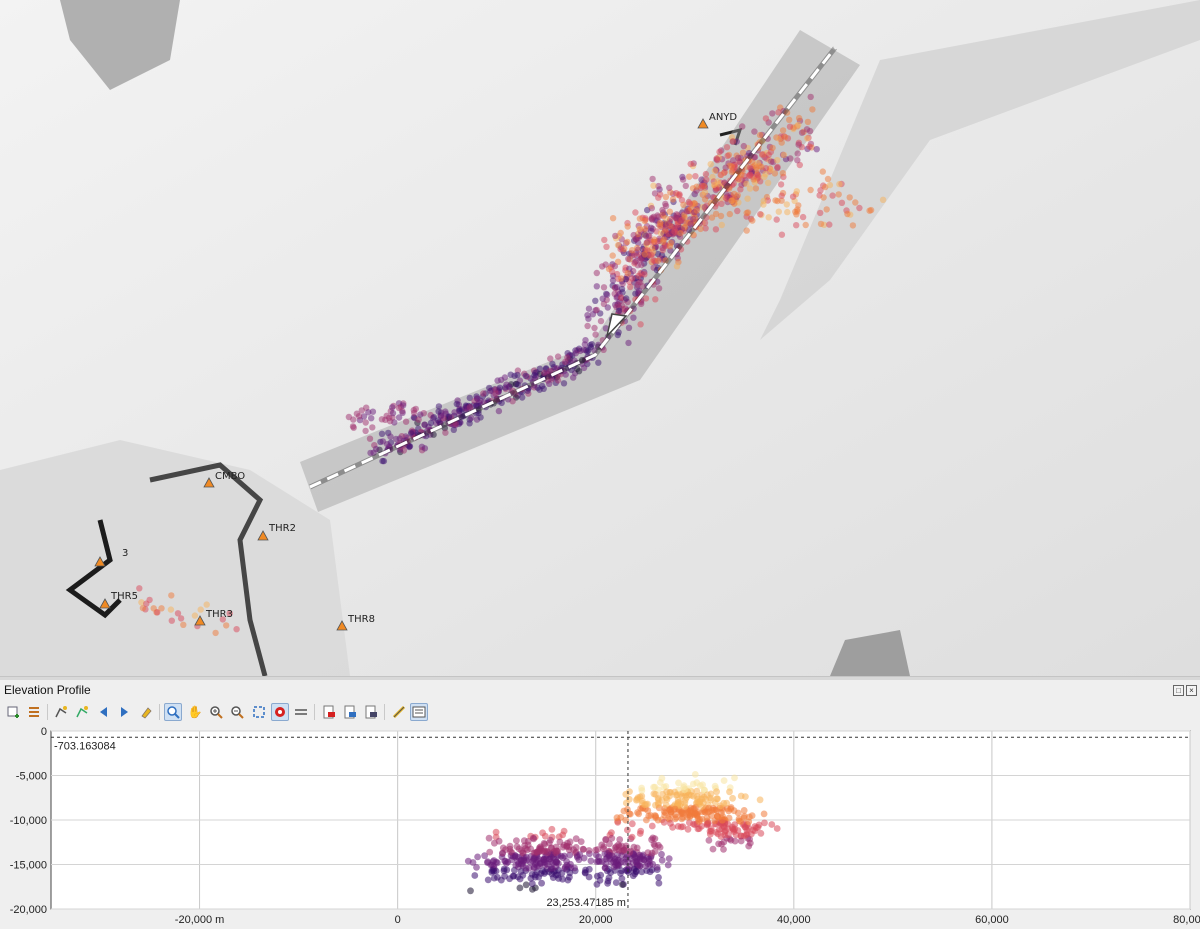 This screenshot has height=929, width=1200. What do you see at coordinates (195, 712) in the screenshot?
I see `pan-icon: ✋` at bounding box center [195, 712].